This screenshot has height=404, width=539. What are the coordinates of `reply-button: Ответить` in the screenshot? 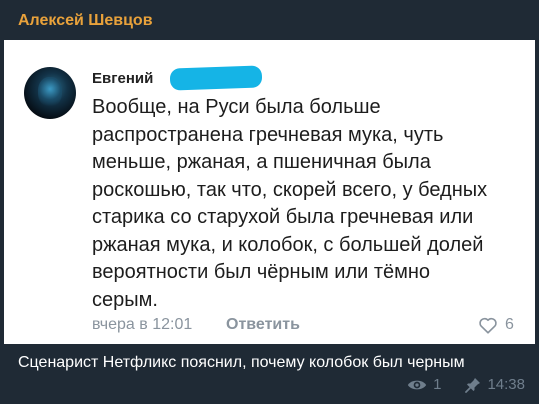 It's located at (263, 325).